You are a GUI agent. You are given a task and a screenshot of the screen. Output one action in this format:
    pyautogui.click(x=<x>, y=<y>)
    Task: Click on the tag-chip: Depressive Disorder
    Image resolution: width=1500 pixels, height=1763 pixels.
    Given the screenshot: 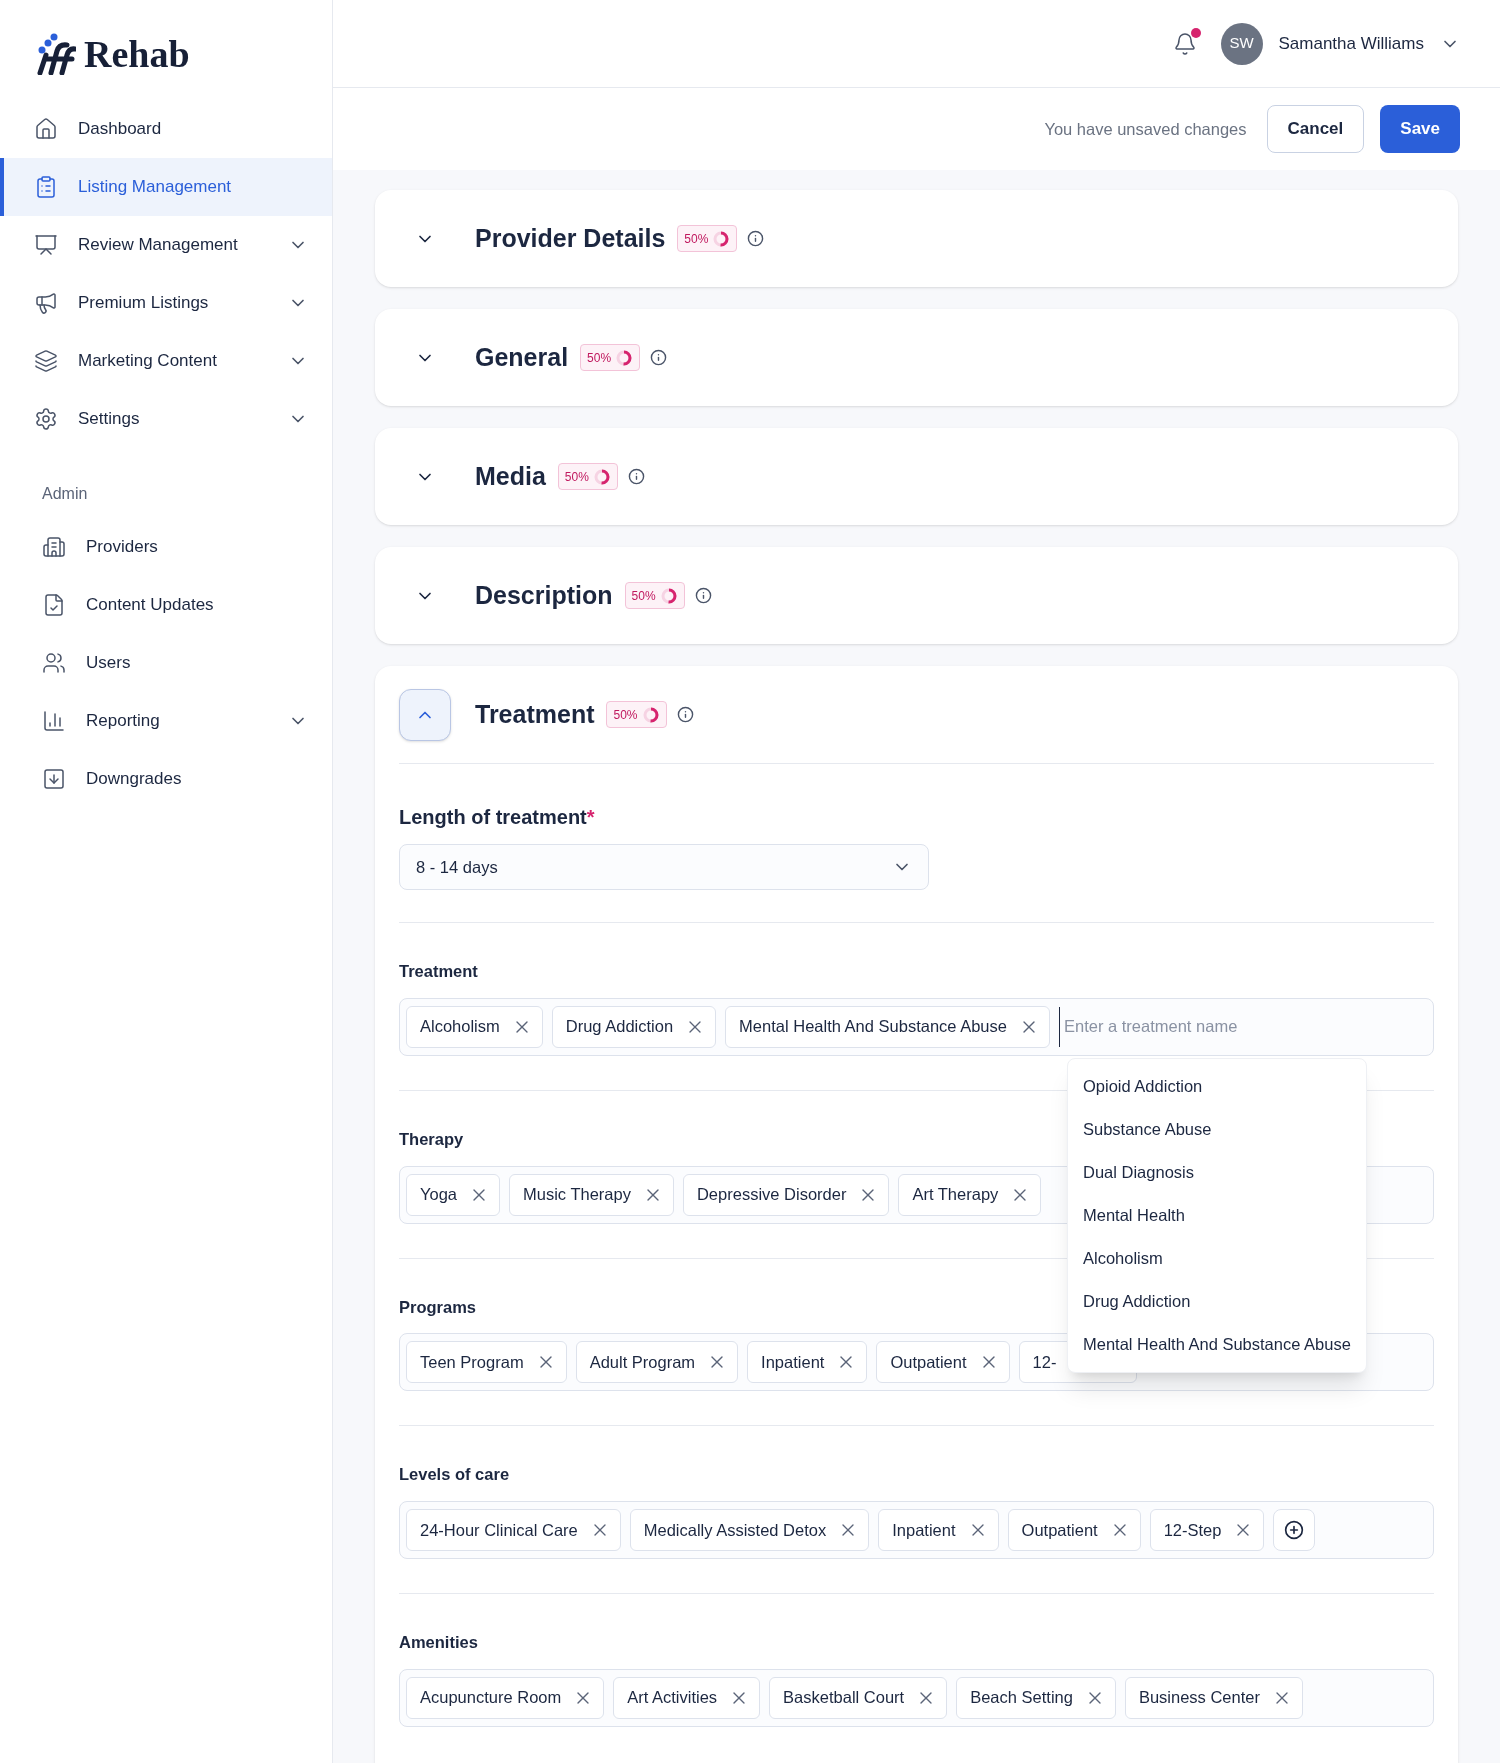 What is the action you would take?
    pyautogui.click(x=786, y=1194)
    